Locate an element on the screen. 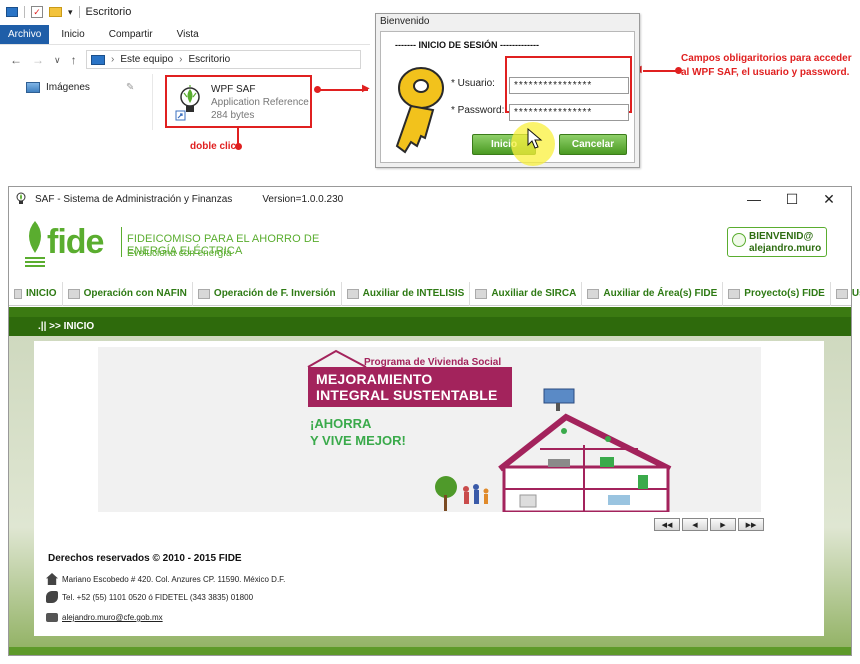  minimize-button: — is located at coordinates (754, 199).